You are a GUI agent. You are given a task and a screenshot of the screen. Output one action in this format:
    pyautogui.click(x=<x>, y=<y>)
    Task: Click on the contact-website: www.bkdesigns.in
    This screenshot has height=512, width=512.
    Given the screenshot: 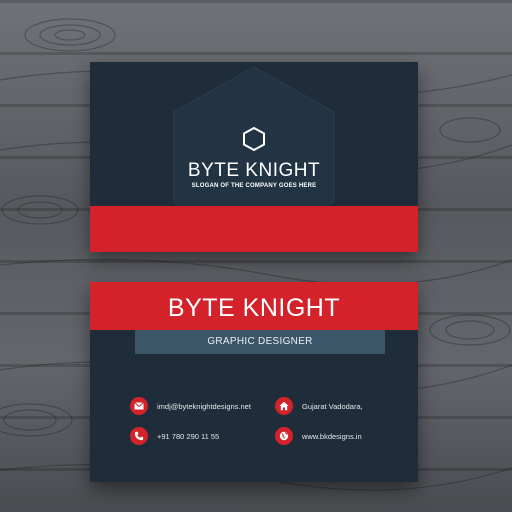 What is the action you would take?
    pyautogui.click(x=318, y=436)
    